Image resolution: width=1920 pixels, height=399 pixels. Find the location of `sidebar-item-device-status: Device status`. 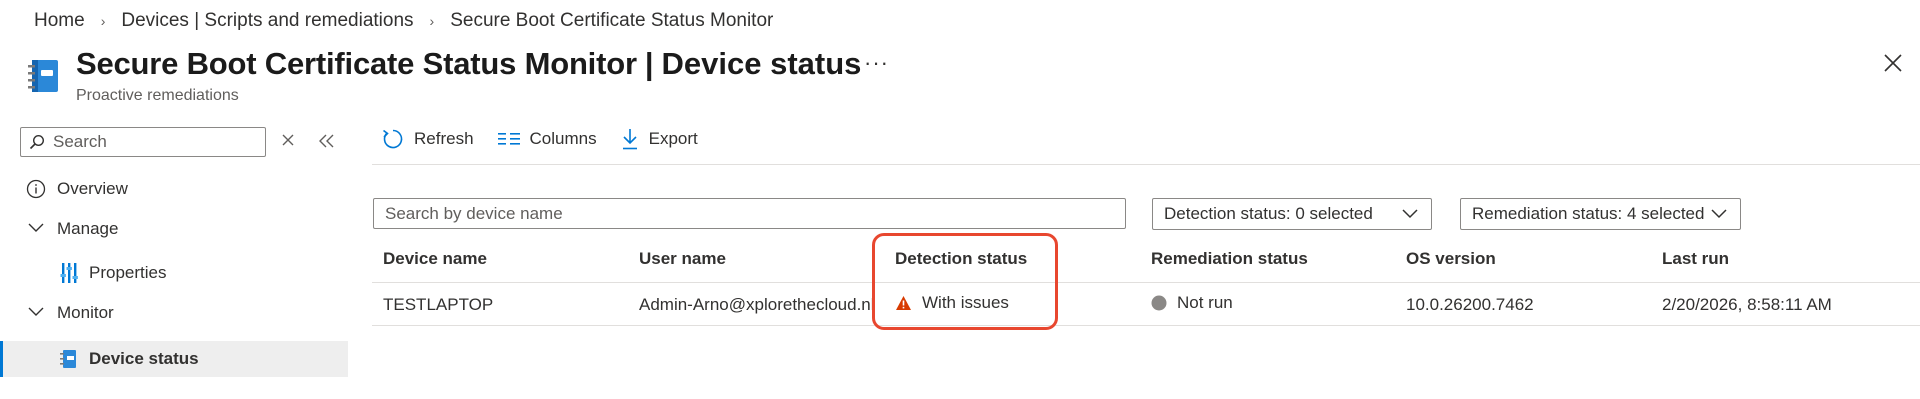

sidebar-item-device-status: Device status is located at coordinates (174, 359).